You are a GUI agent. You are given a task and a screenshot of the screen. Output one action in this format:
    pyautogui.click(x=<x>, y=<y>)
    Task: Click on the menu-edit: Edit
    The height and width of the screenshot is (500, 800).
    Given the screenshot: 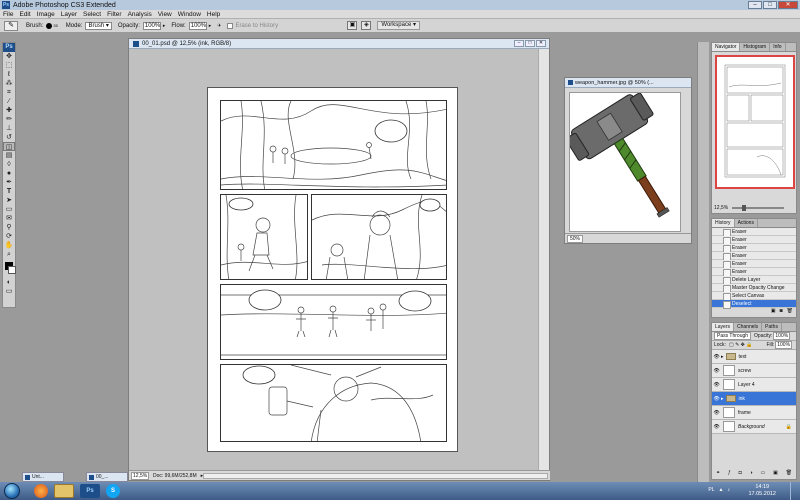 What is the action you would take?
    pyautogui.click(x=24, y=14)
    